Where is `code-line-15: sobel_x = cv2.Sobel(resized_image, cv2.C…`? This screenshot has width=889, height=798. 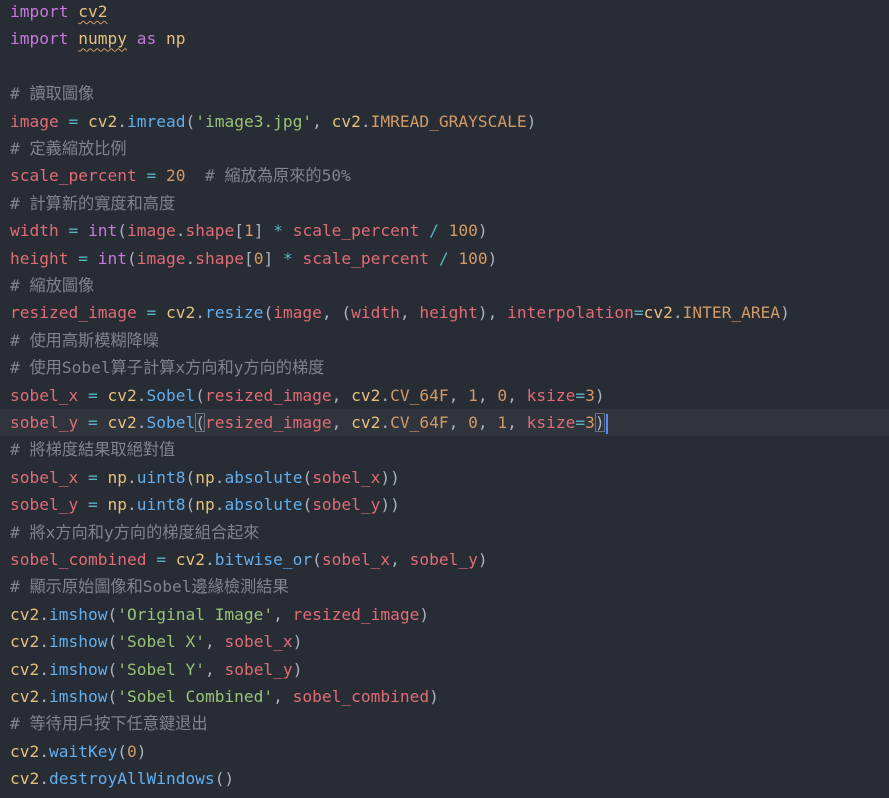
code-line-15: sobel_x = cv2.Sobel(resized_image, cv2.C… is located at coordinates (444, 395).